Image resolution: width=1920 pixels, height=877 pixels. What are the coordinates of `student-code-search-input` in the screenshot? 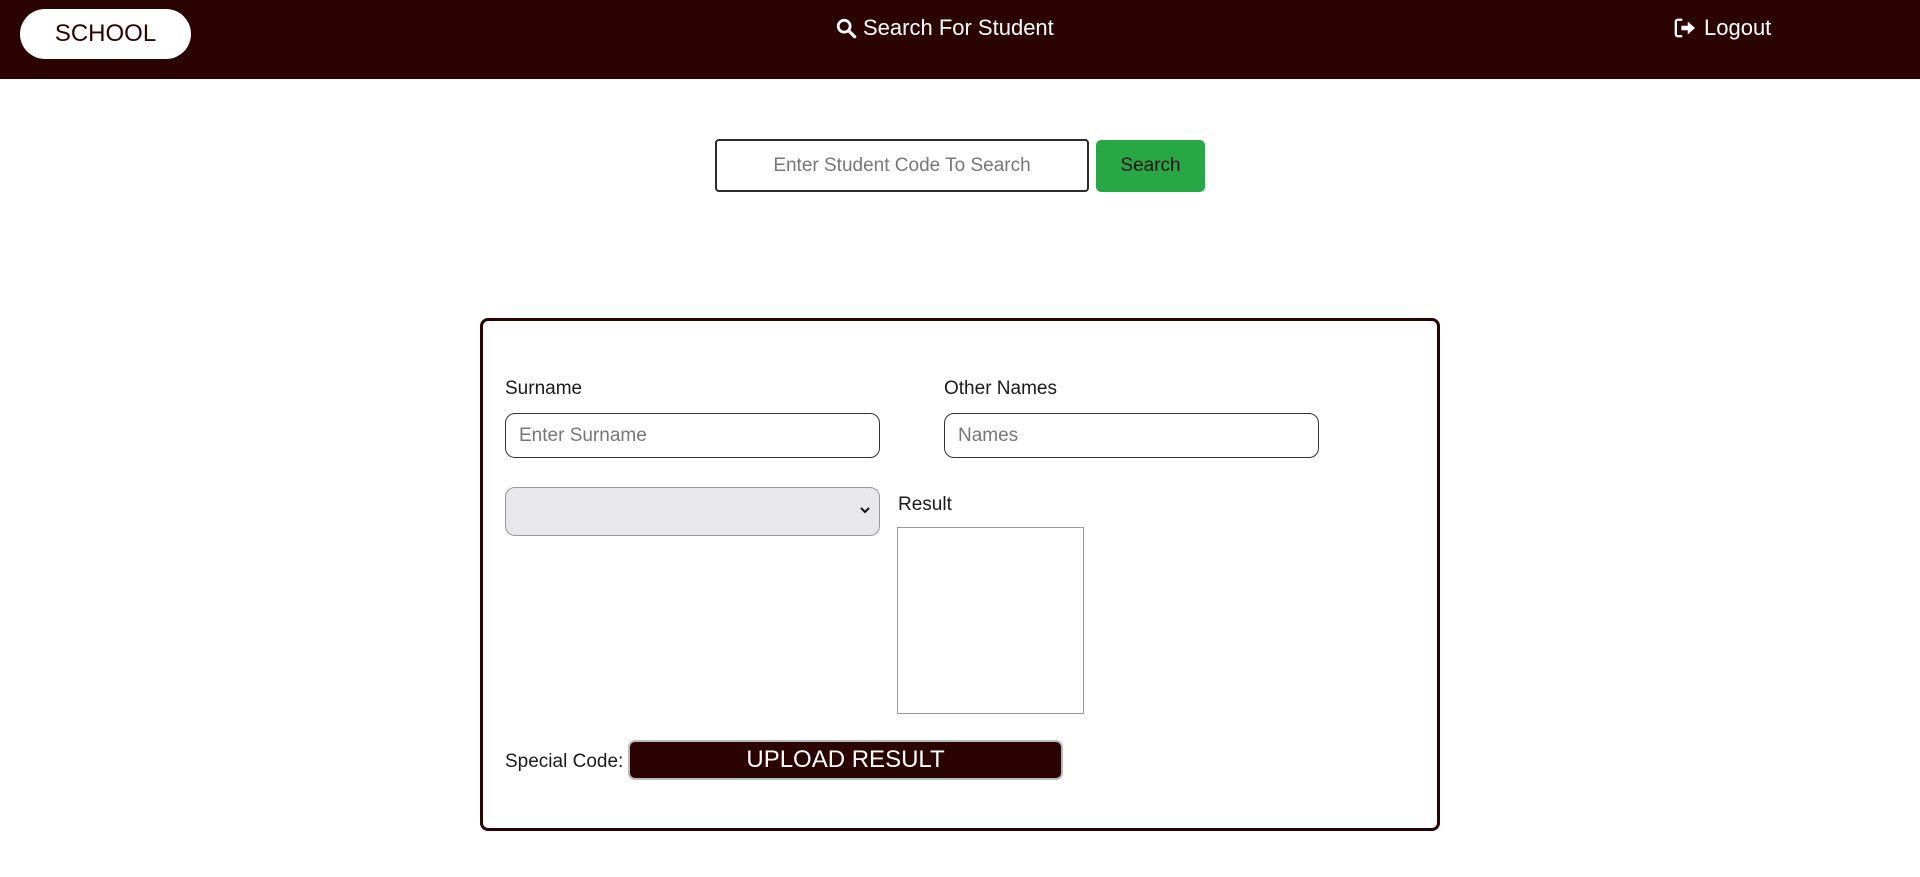 It's located at (902, 165).